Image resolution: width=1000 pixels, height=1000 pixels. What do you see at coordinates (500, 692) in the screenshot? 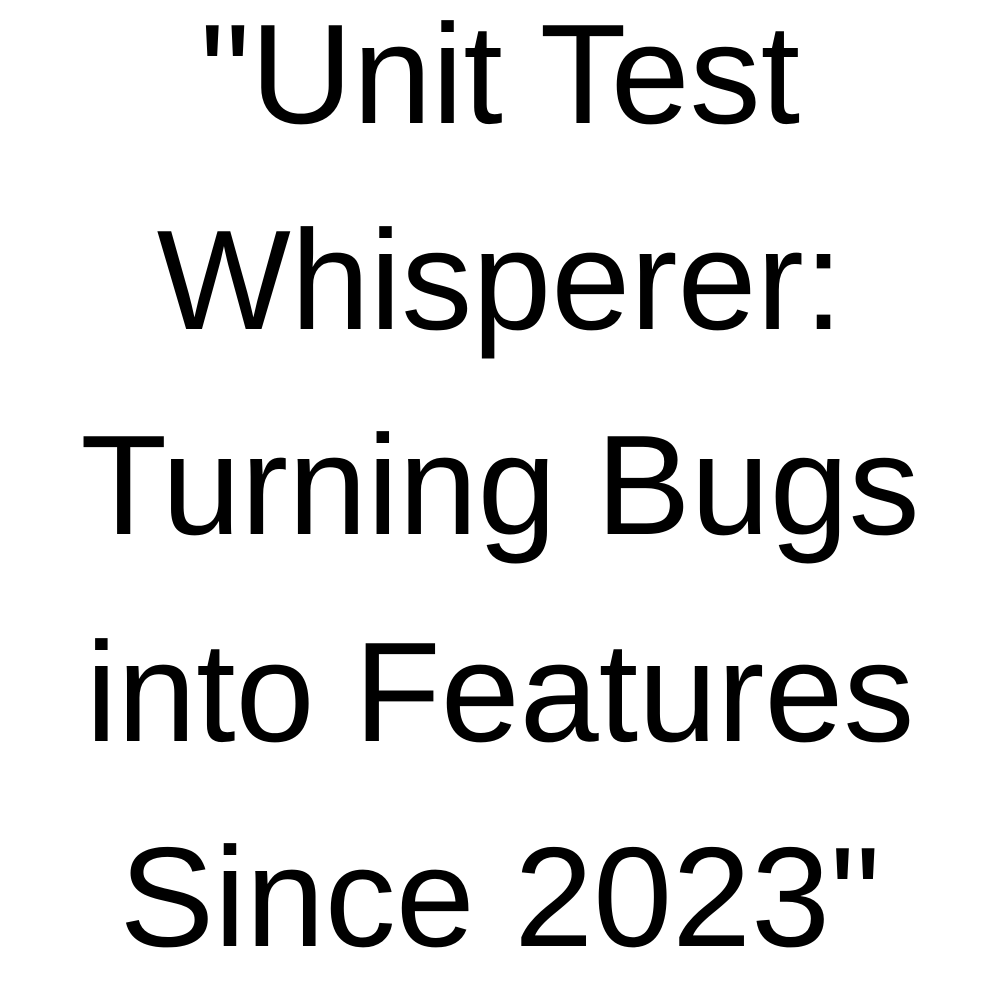
I see `quote-line-4: into Features` at bounding box center [500, 692].